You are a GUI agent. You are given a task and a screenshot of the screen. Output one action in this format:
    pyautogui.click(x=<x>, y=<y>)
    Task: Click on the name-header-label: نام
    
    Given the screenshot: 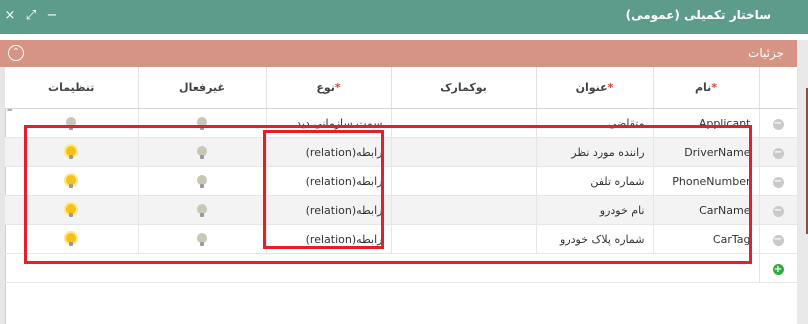 What is the action you would take?
    pyautogui.click(x=703, y=87)
    